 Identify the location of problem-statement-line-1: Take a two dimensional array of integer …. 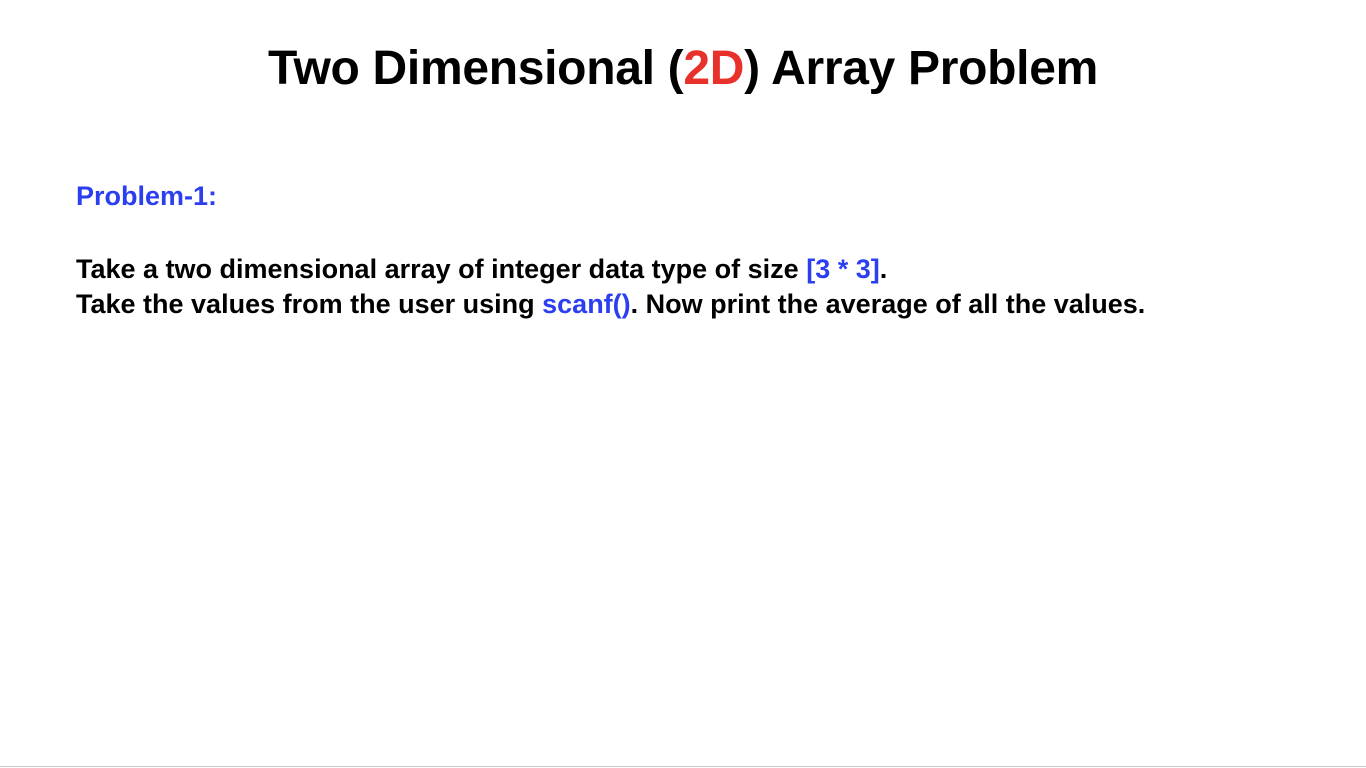
(481, 269).